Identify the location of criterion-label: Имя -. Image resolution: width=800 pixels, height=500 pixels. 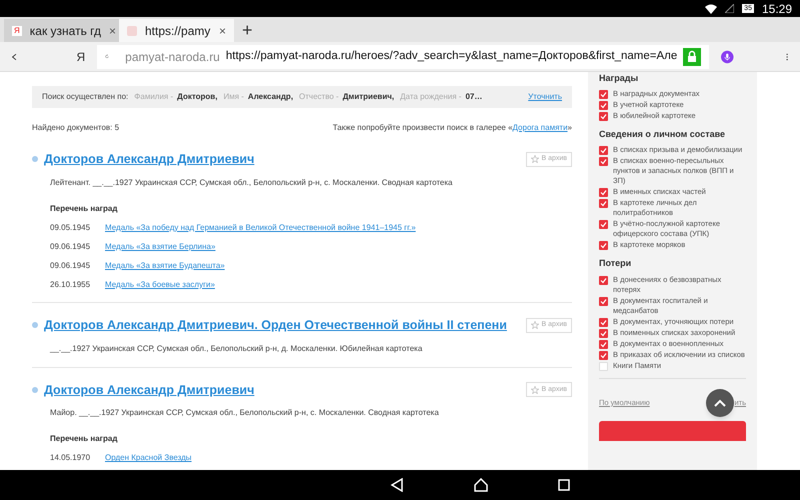
(233, 97).